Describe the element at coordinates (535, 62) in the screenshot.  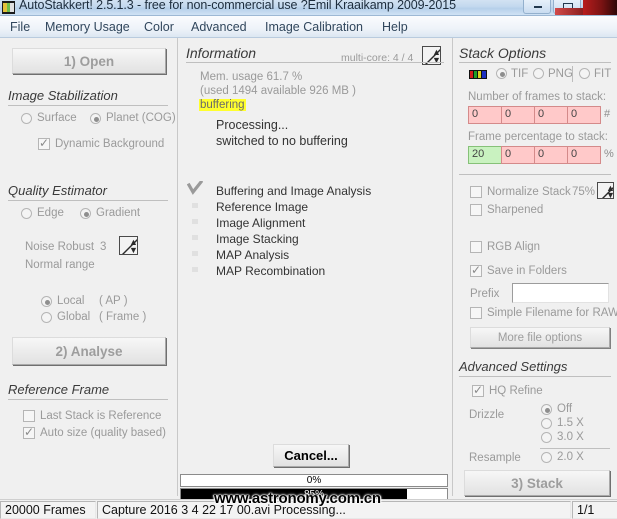
I see `stack-options-rule` at that location.